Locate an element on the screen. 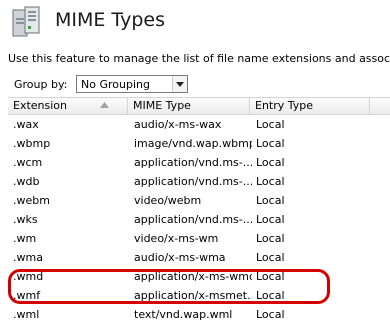 Image resolution: width=390 pixels, height=324 pixels. server-icon is located at coordinates (27, 21).